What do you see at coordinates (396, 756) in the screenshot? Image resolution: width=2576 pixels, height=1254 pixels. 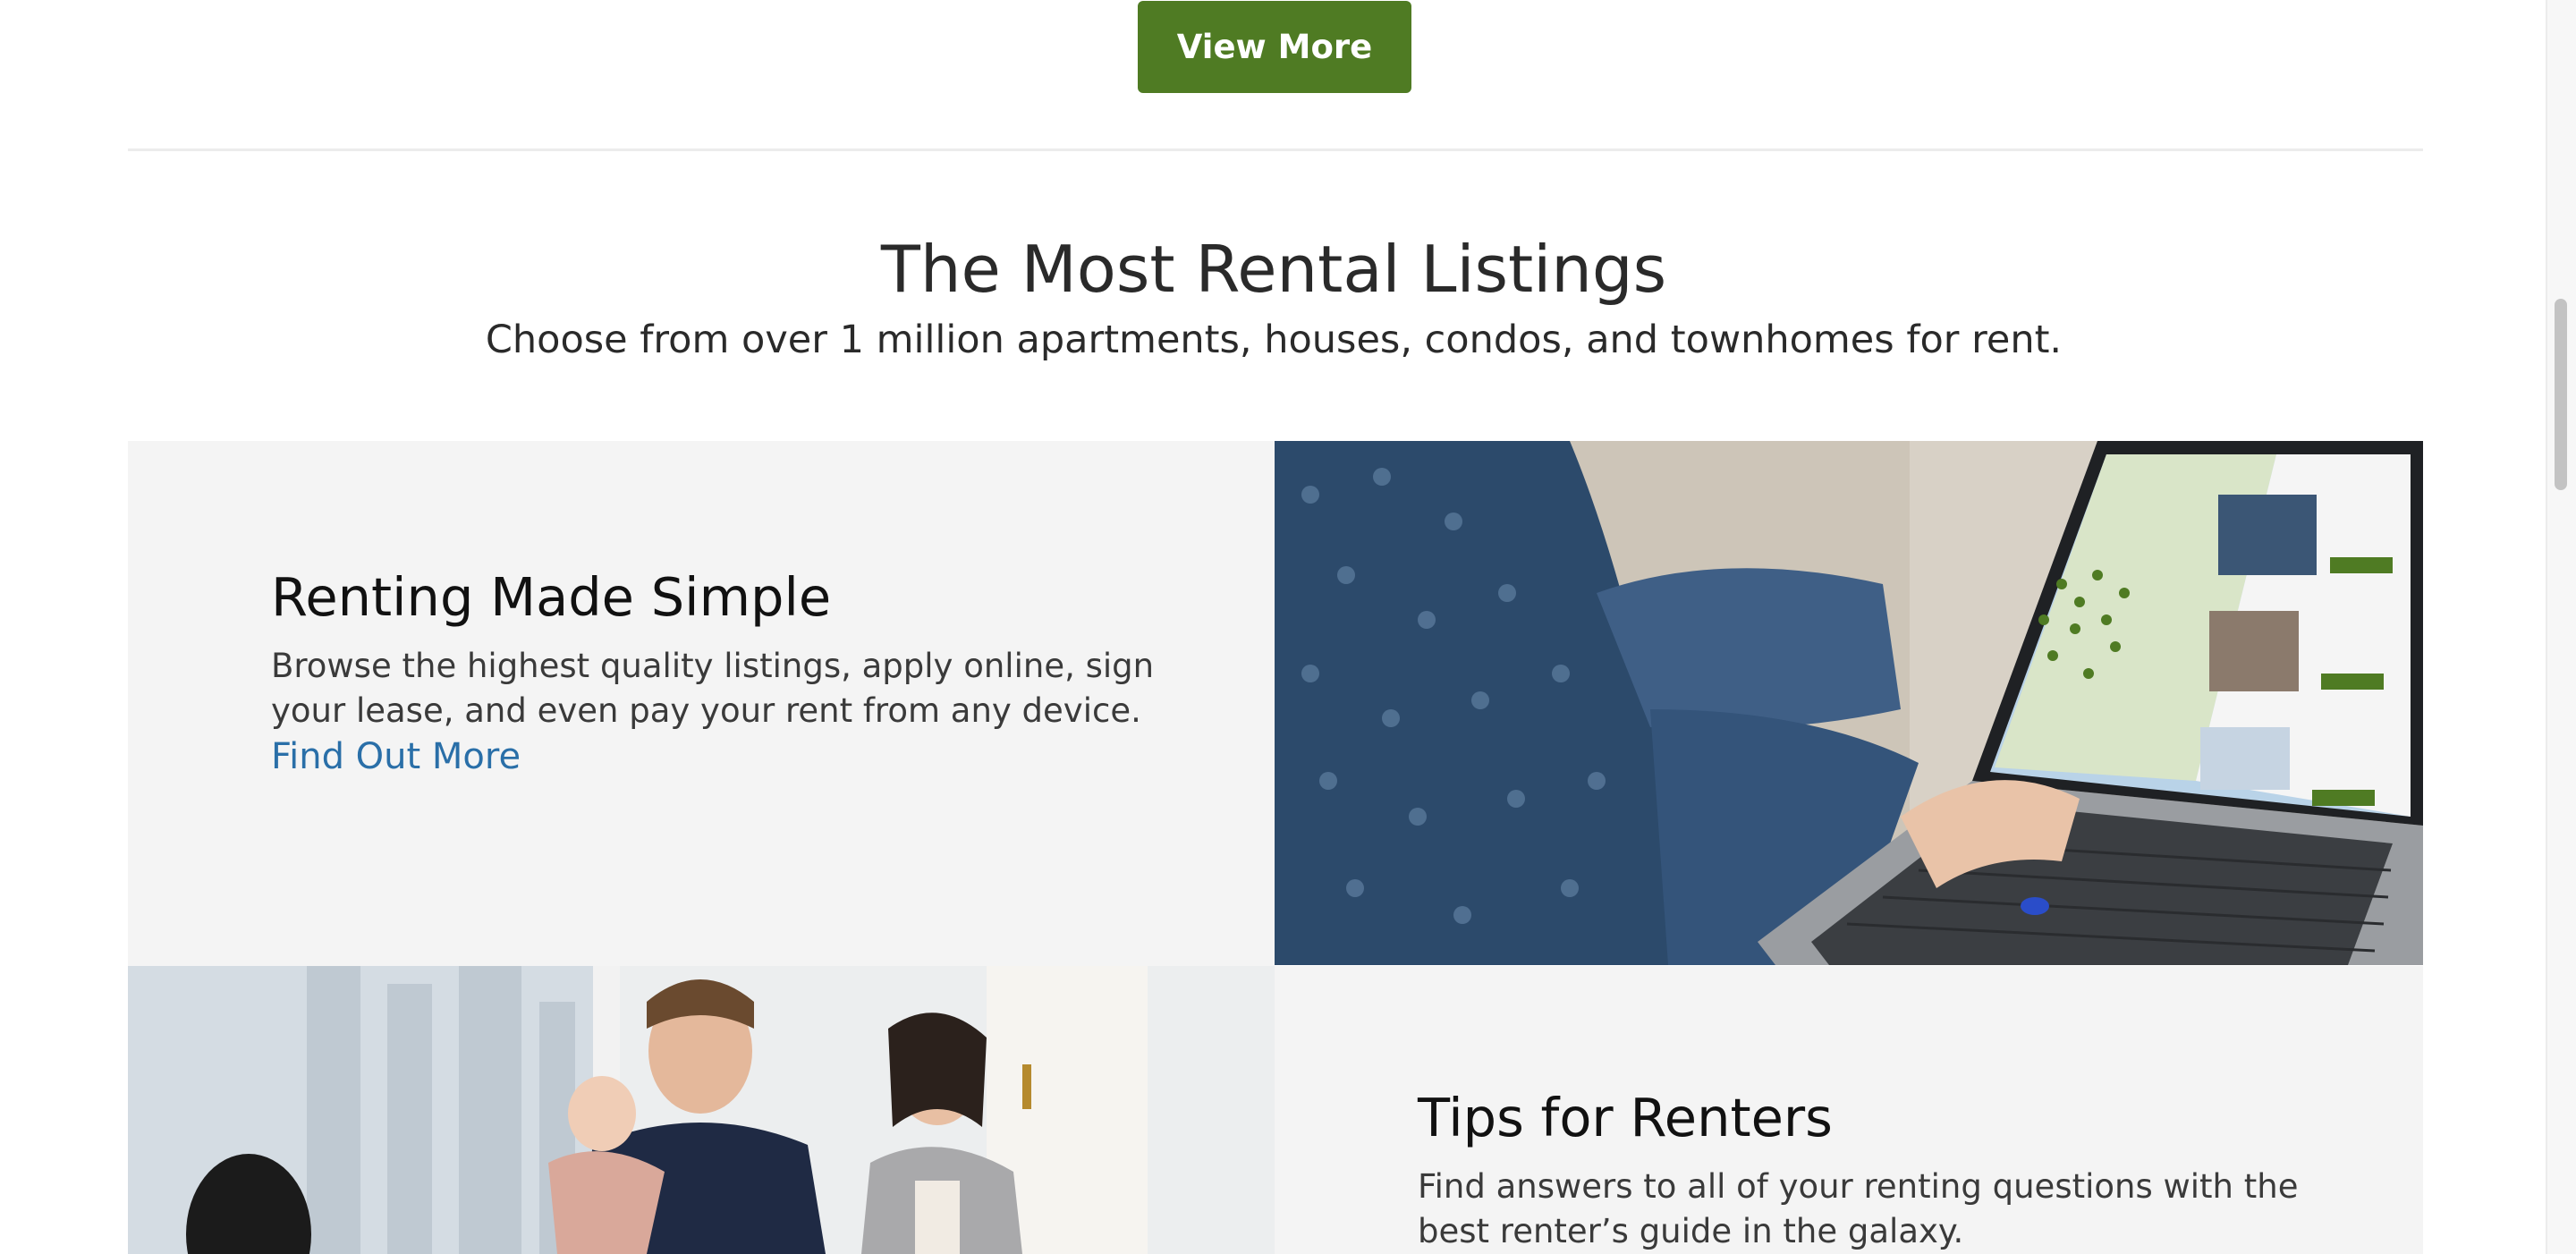 I see `find-out-more-link: Find Out More` at bounding box center [396, 756].